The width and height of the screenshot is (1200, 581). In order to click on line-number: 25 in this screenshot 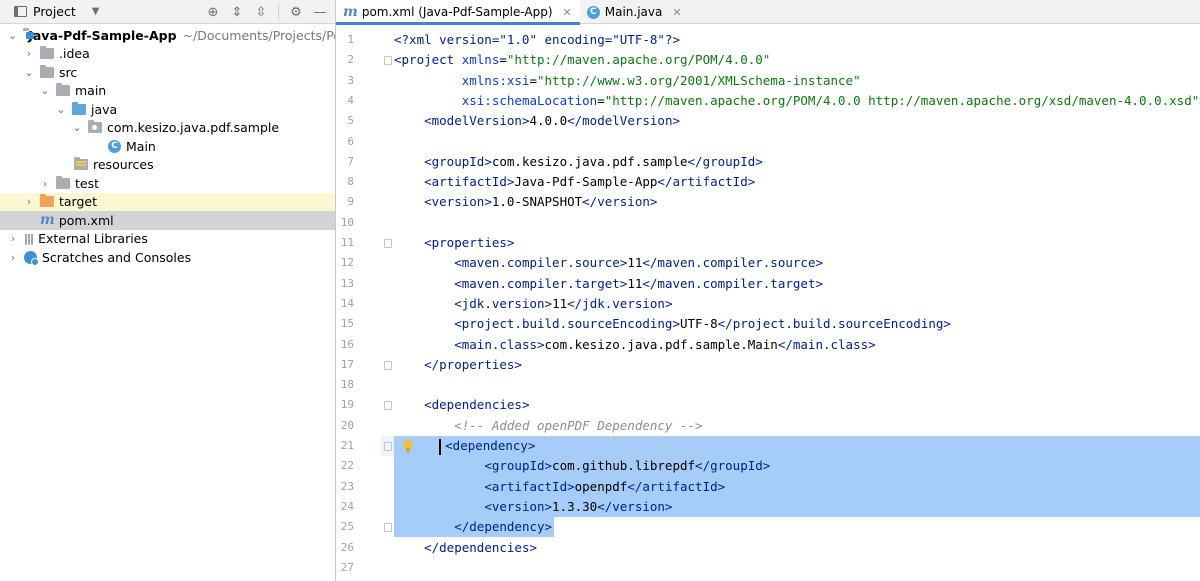, I will do `click(345, 527)`.